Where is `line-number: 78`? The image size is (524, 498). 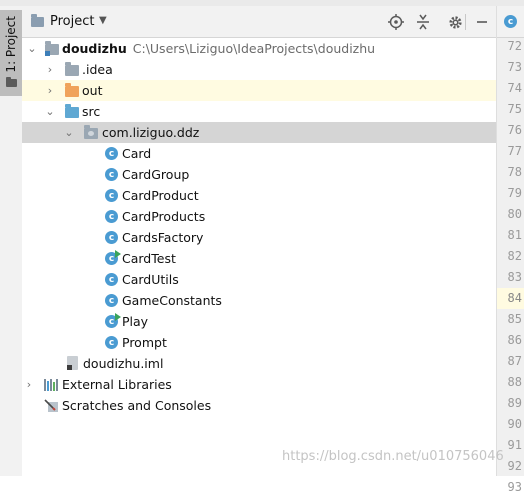 line-number: 78 is located at coordinates (514, 172).